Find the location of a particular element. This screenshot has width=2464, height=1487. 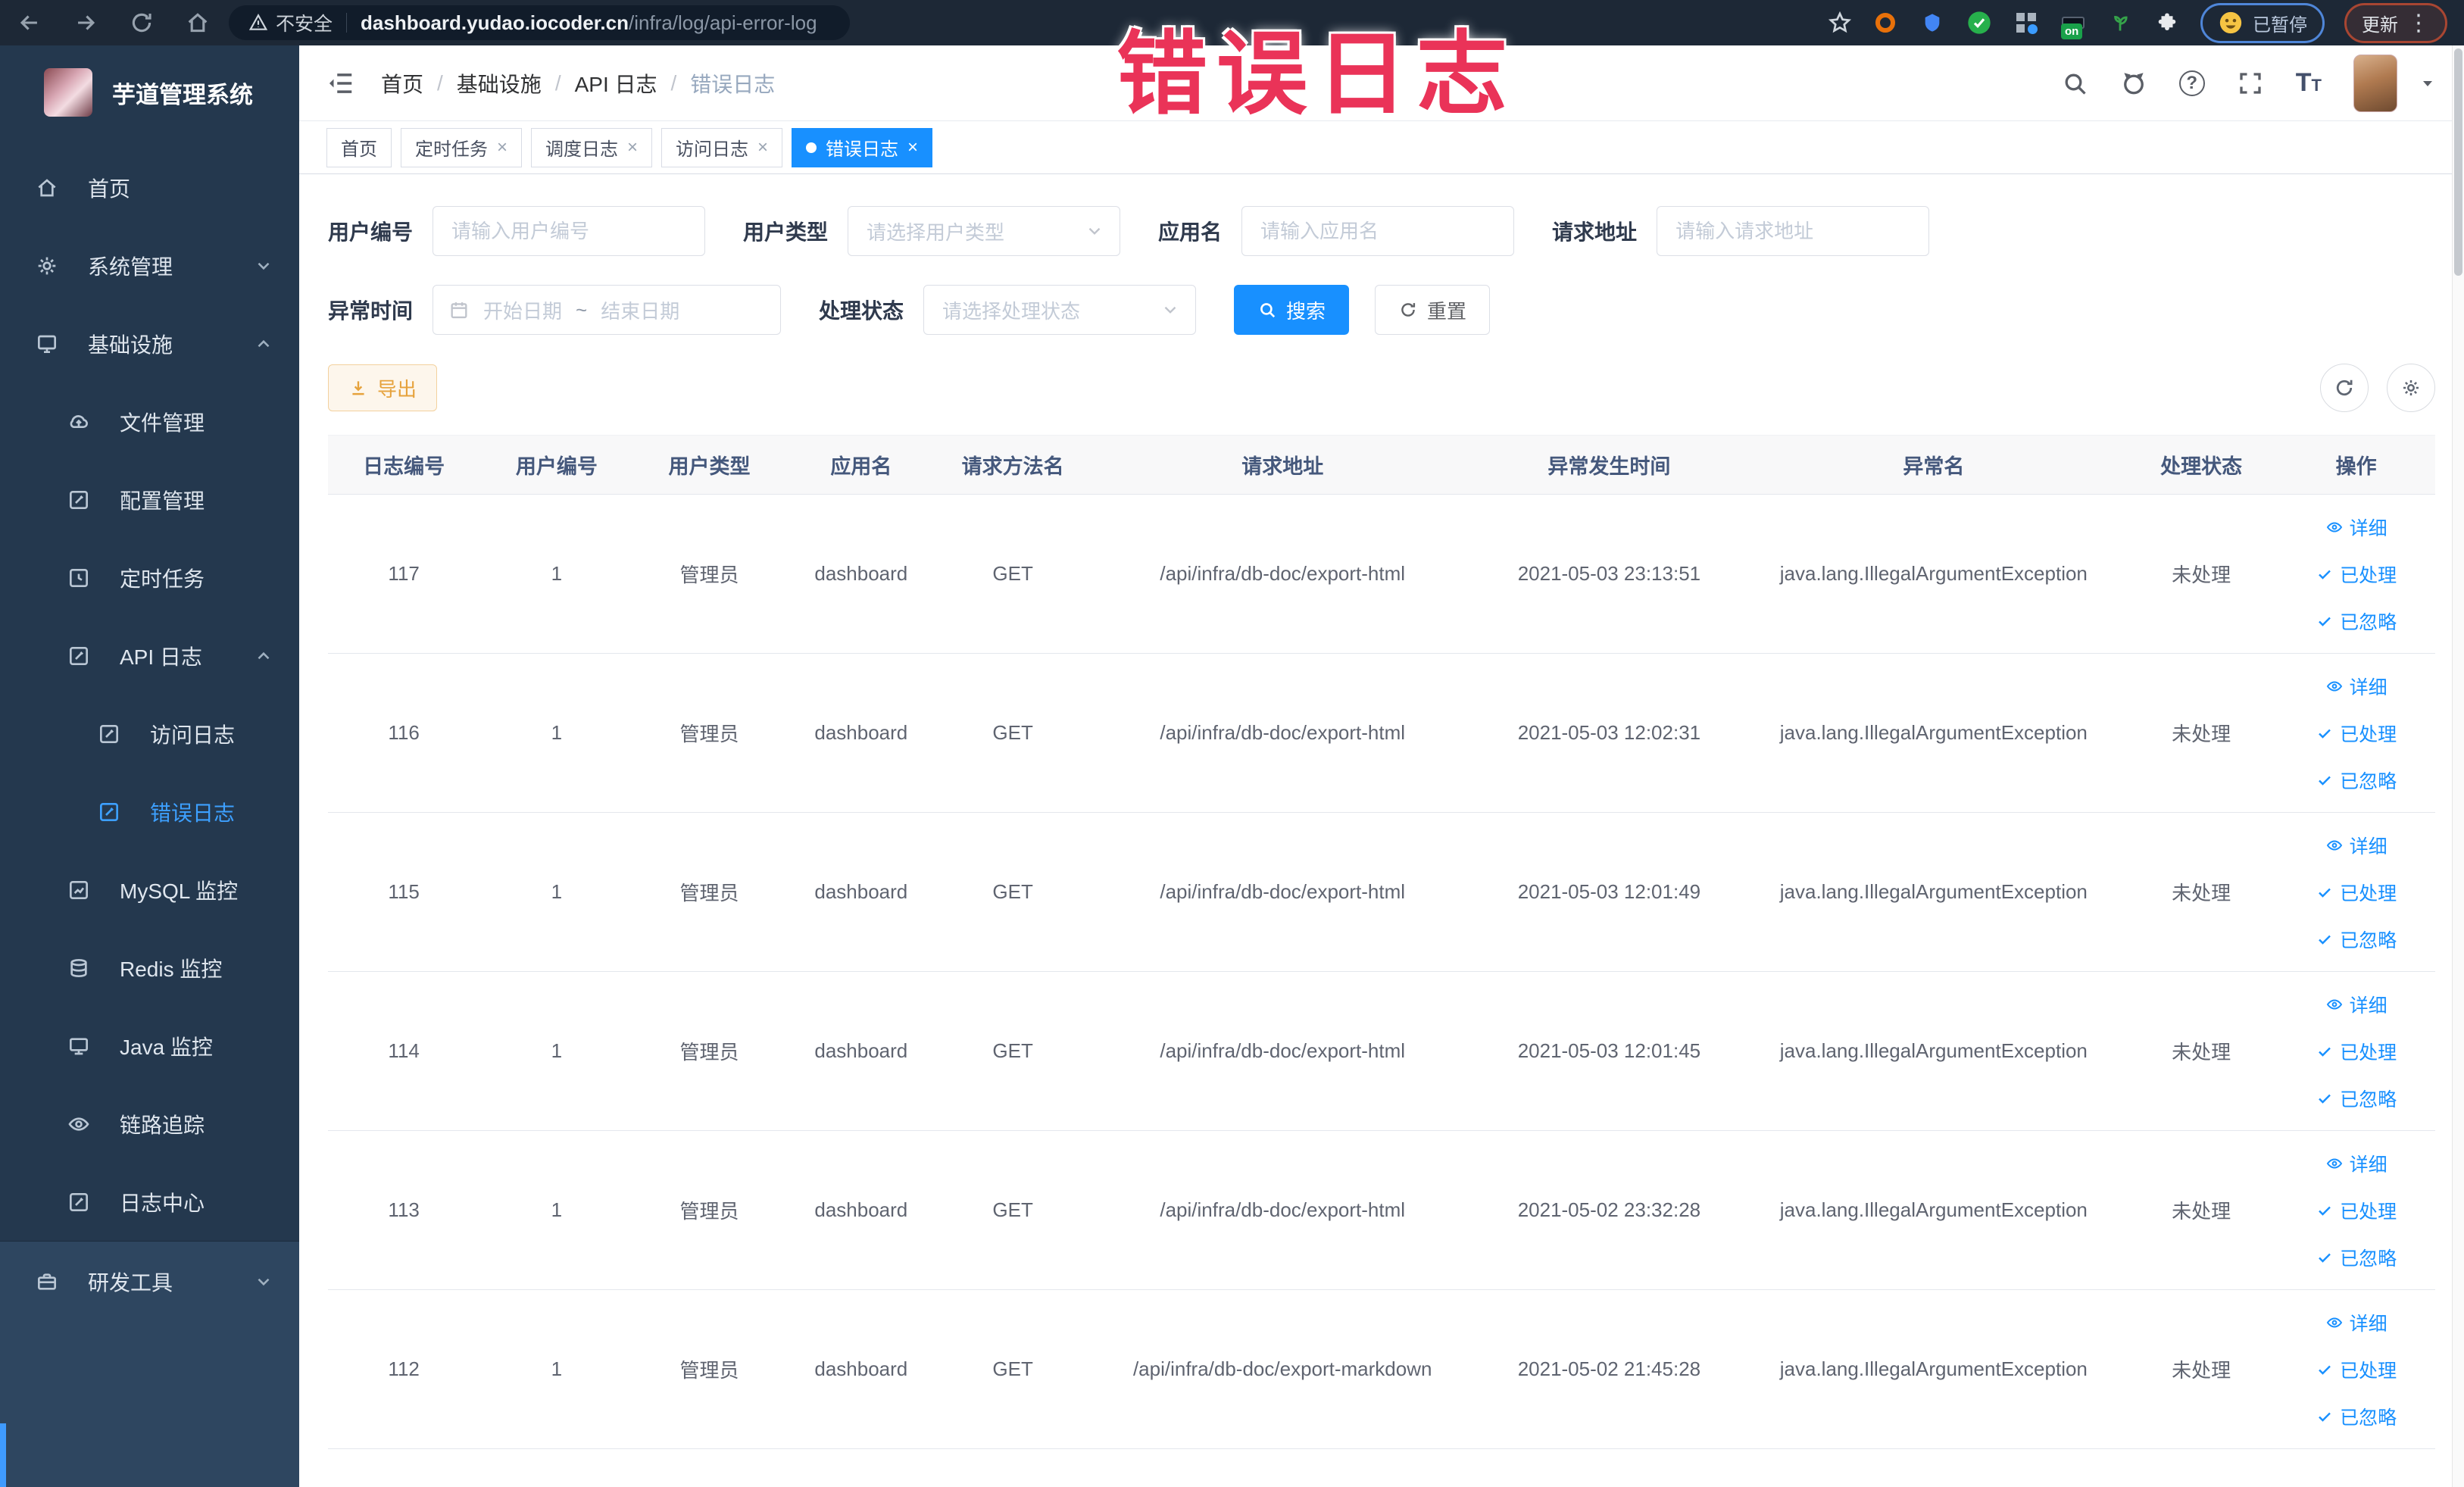

scrollbar-thumb is located at coordinates (2458, 162).